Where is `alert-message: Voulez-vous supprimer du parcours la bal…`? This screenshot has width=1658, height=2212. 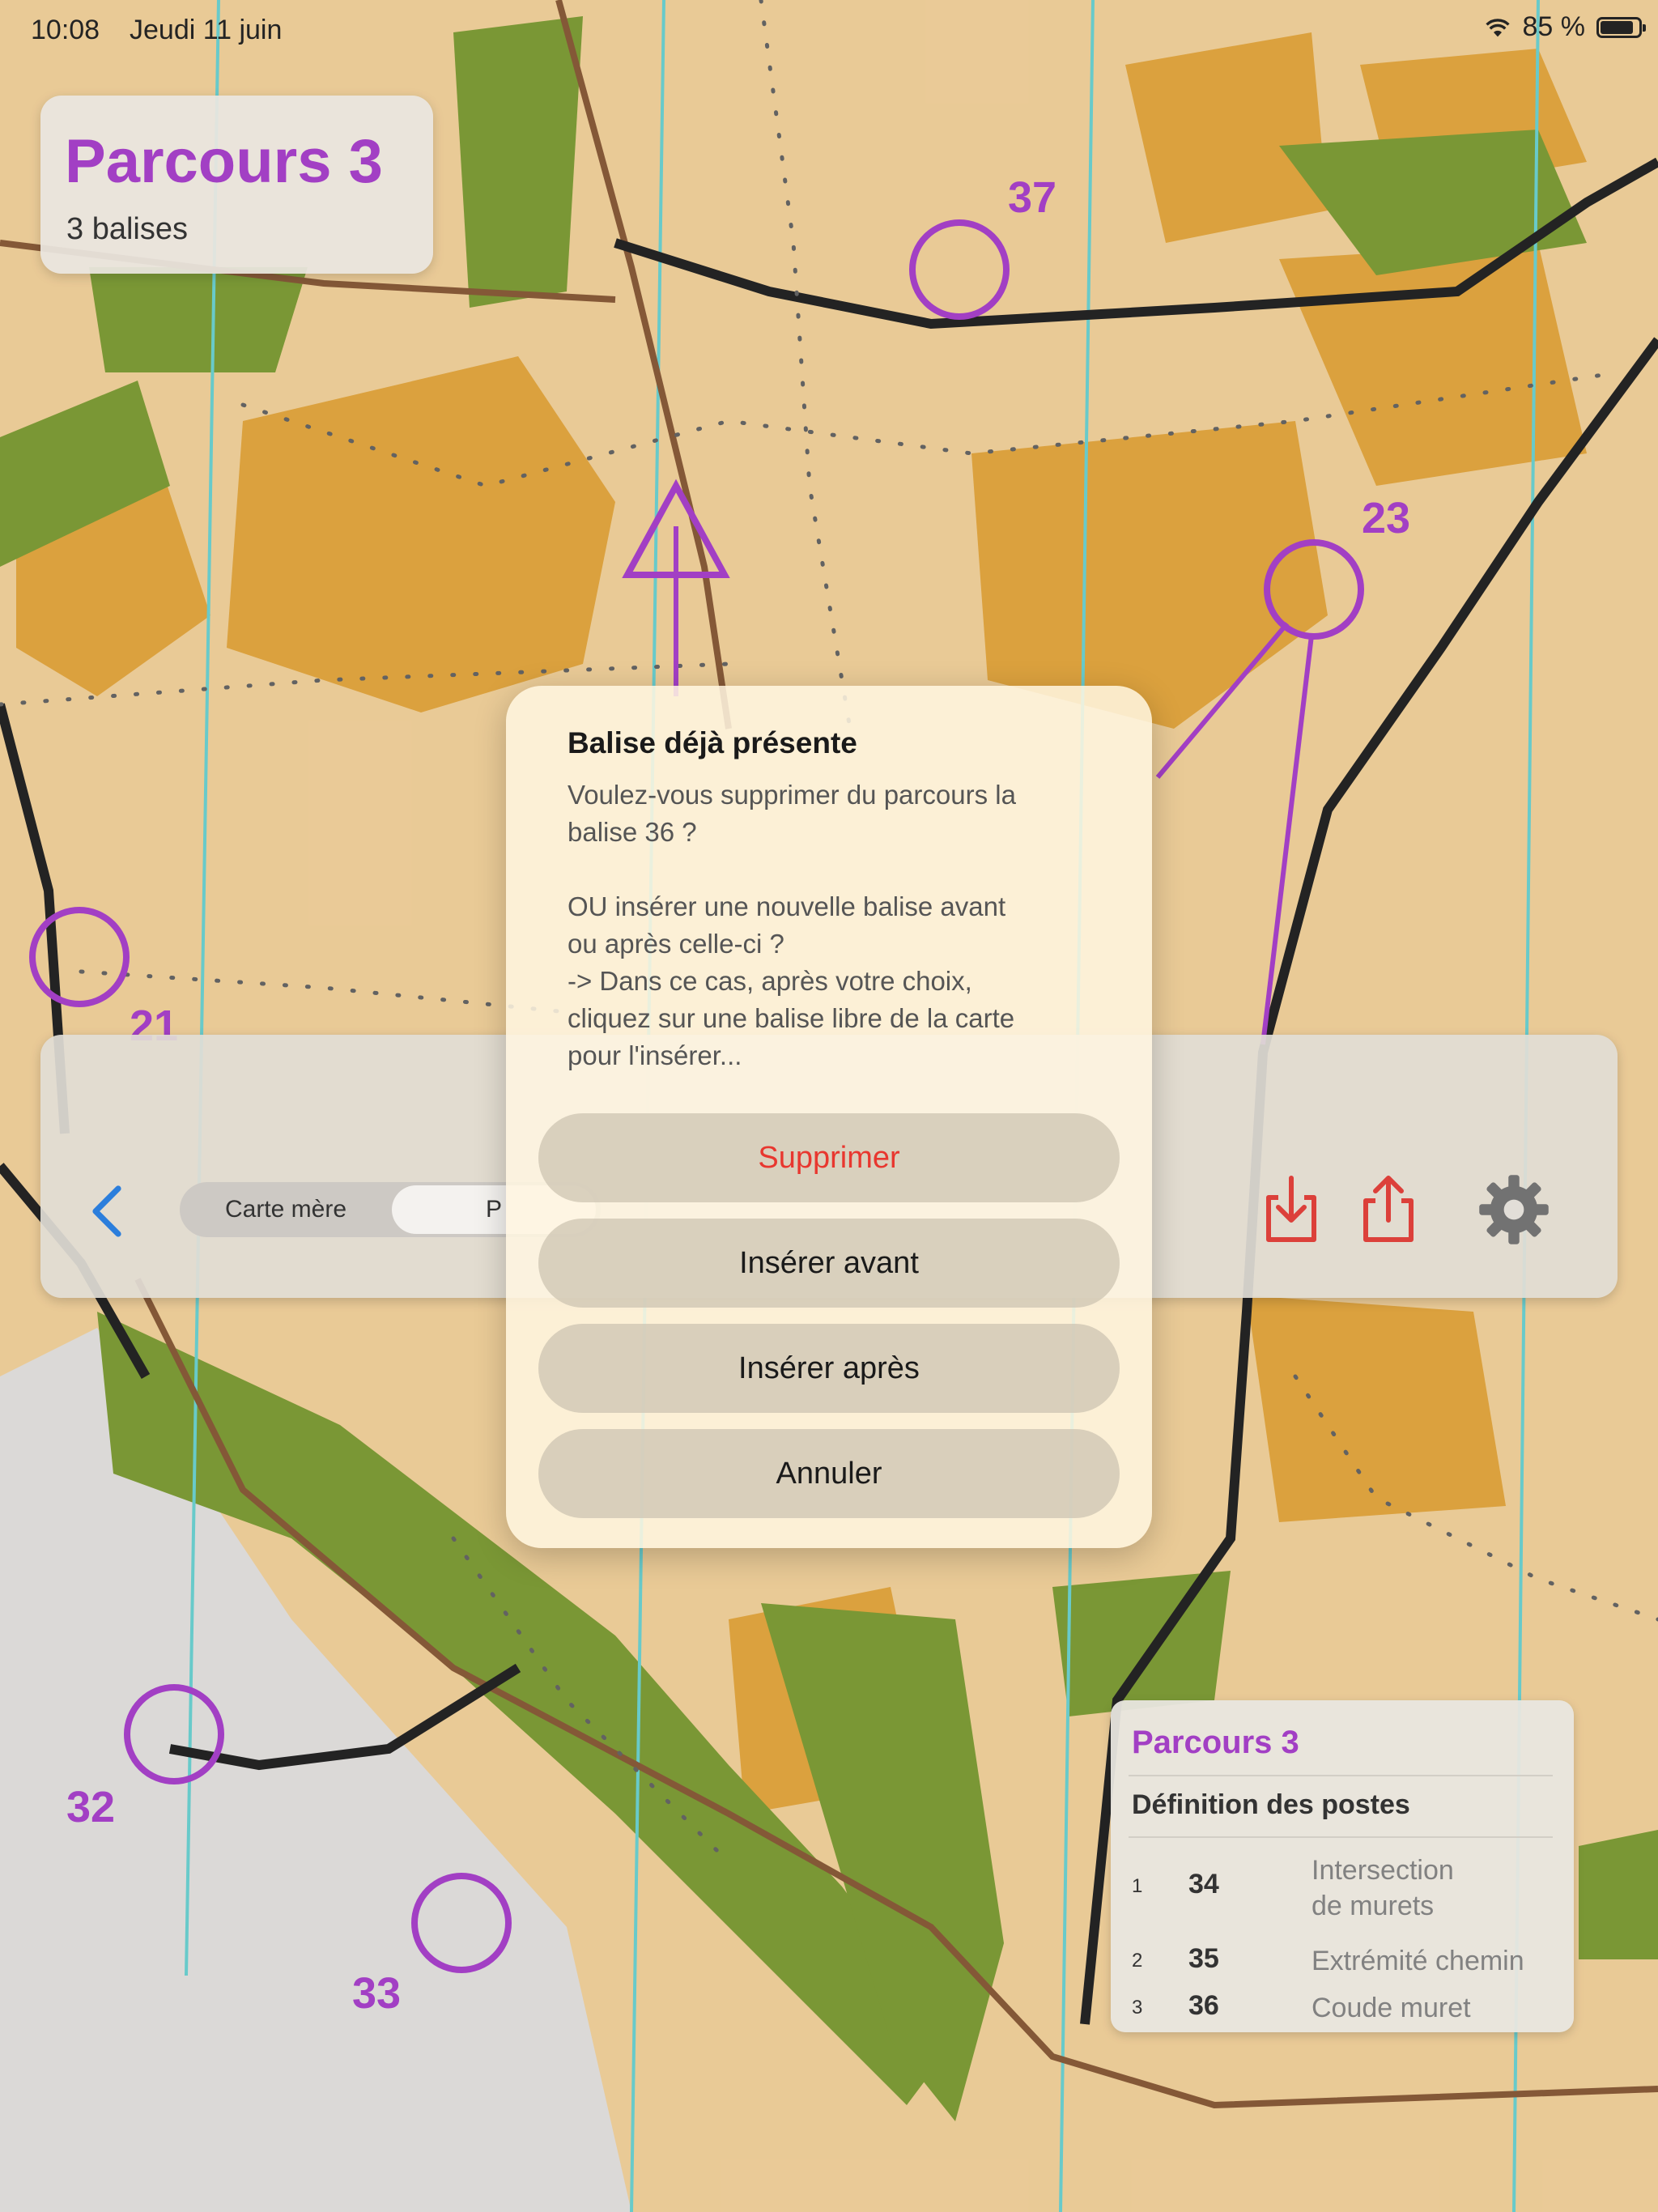
alert-message: Voulez-vous supprimer du parcours la bal… is located at coordinates (792, 925).